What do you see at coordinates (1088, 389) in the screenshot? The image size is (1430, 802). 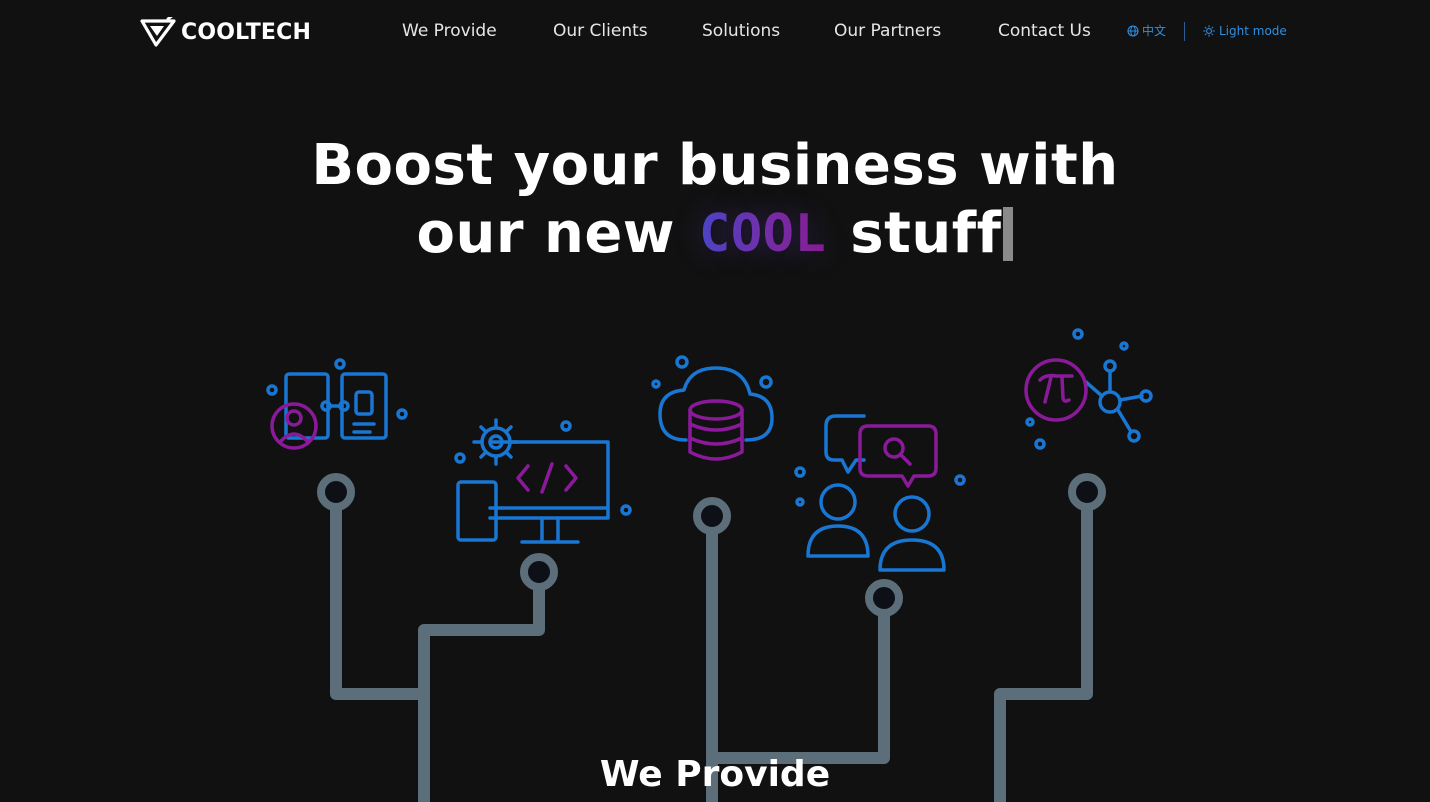 I see `pi-network-icon` at bounding box center [1088, 389].